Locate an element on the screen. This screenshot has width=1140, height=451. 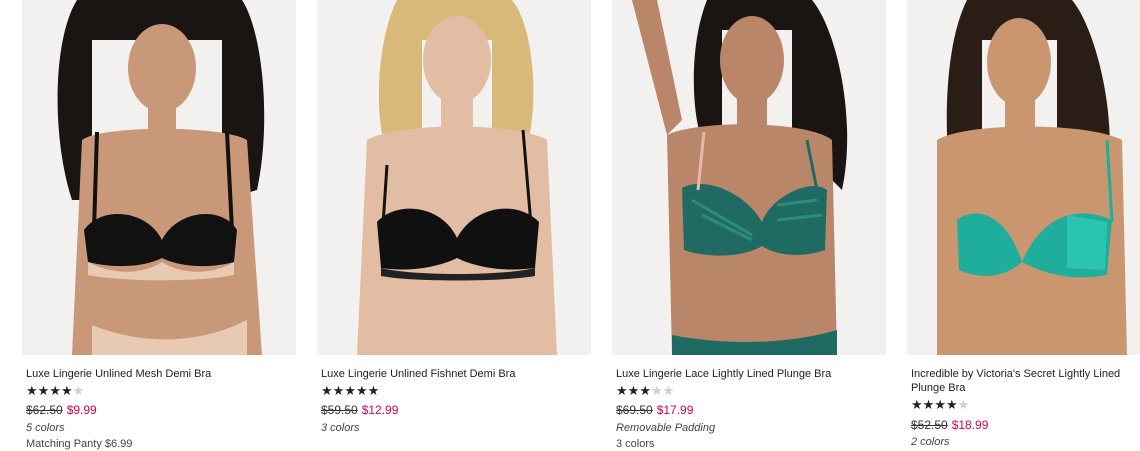
original-price: $62.50 is located at coordinates (44, 410).